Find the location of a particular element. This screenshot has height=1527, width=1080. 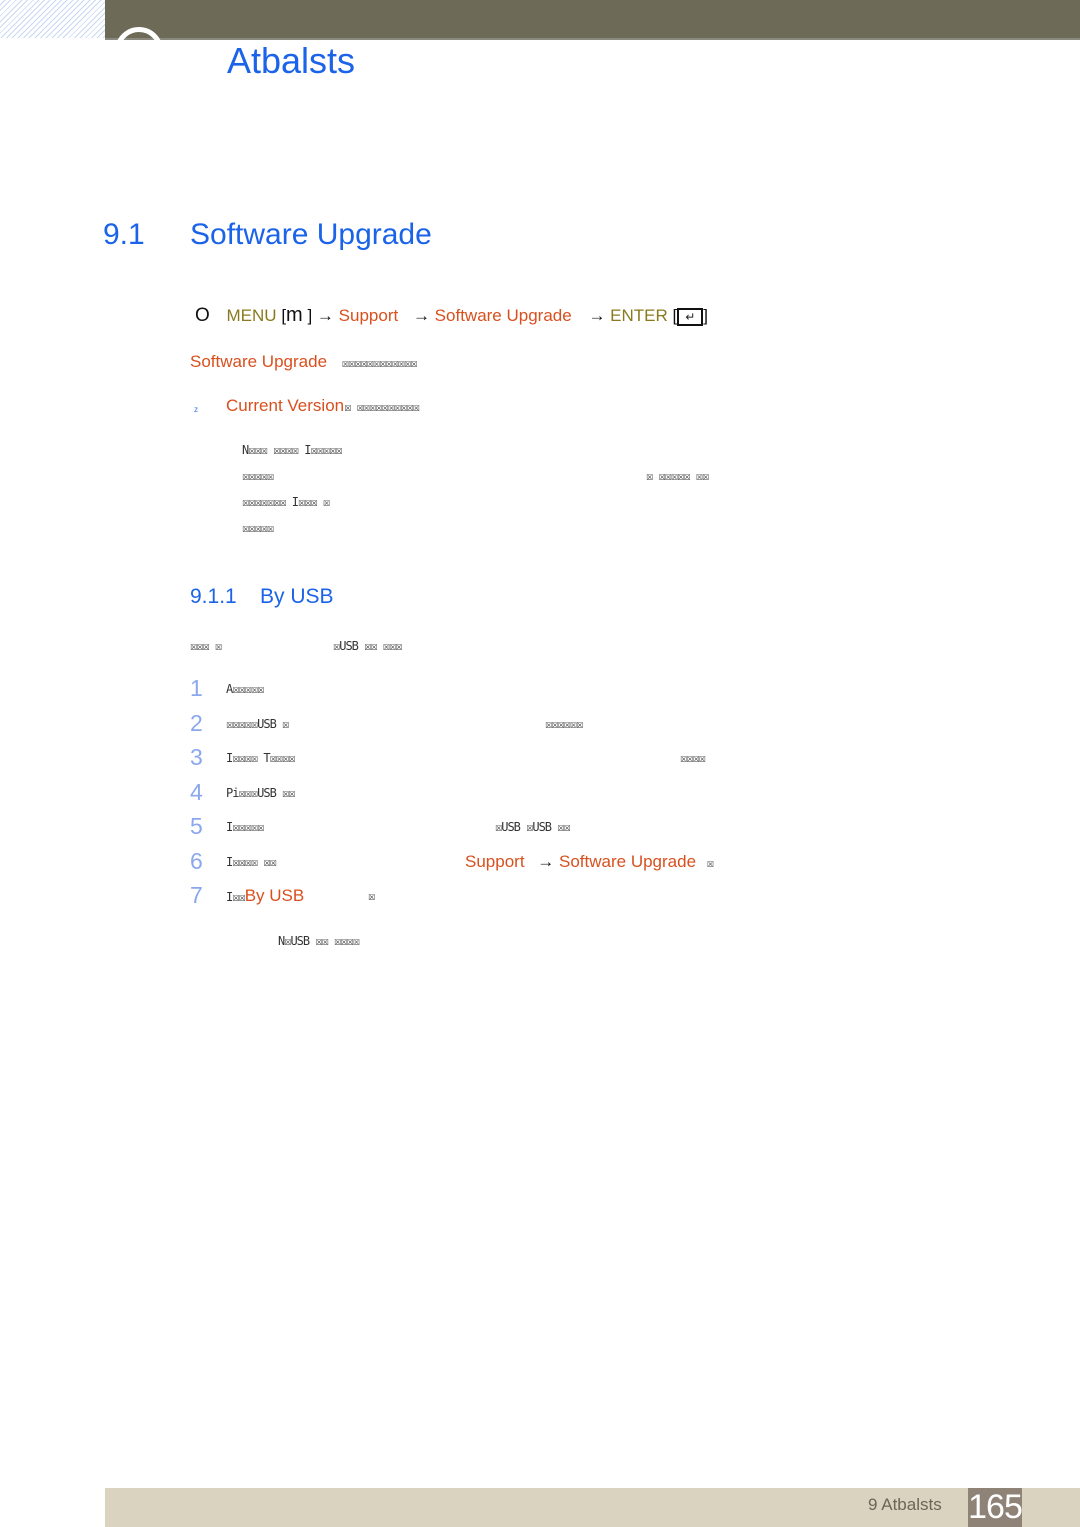

note-line-right: ☒ ☒☒☒☒☒ ☒☒ is located at coordinates (677, 476).